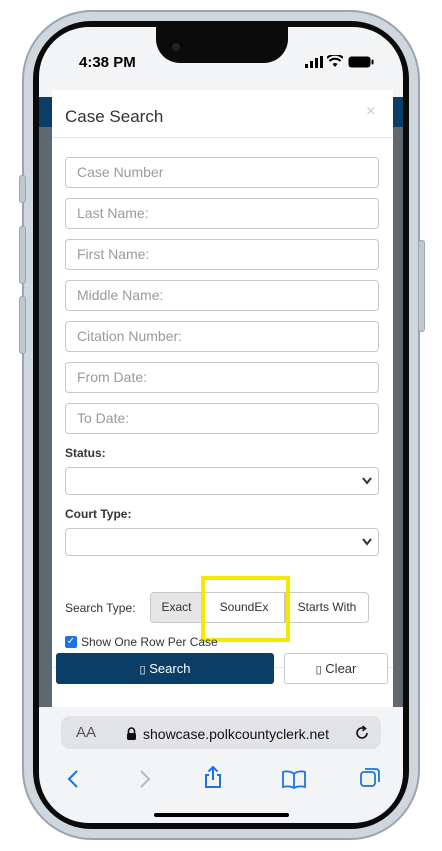 Image resolution: width=442 pixels, height=851 pixels. What do you see at coordinates (222, 481) in the screenshot?
I see `status-select` at bounding box center [222, 481].